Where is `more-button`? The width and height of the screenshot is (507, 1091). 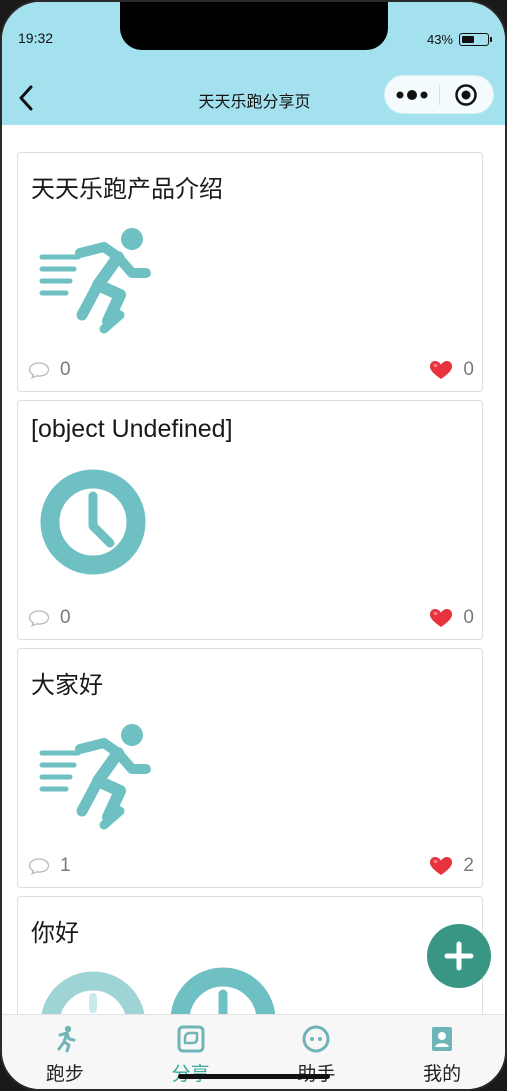 more-button is located at coordinates (412, 94).